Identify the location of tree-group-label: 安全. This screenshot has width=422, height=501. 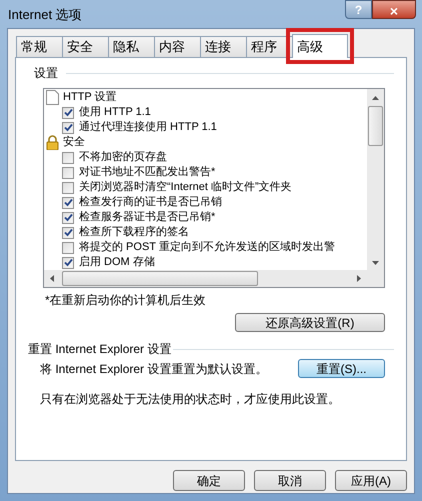
(74, 142).